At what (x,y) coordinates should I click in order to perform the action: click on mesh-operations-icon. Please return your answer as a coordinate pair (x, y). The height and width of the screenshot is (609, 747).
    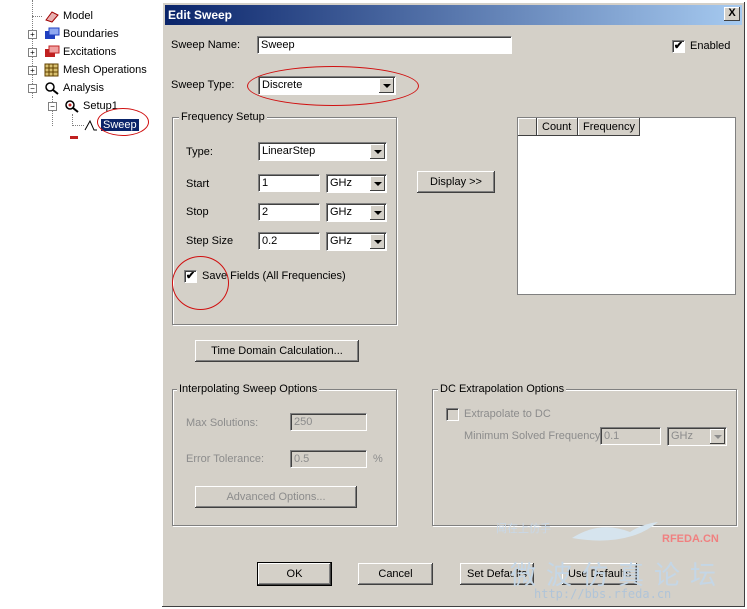
    Looking at the image, I should click on (52, 70).